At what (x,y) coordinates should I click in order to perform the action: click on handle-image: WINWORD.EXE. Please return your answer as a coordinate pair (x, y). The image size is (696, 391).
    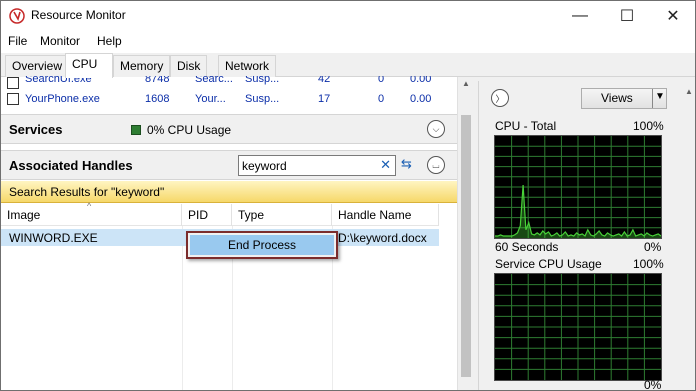
    Looking at the image, I should click on (53, 238).